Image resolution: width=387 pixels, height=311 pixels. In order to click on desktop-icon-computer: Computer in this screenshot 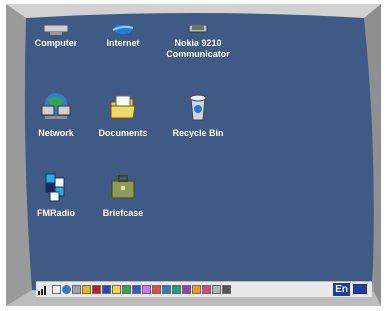, I will do `click(56, 35)`.